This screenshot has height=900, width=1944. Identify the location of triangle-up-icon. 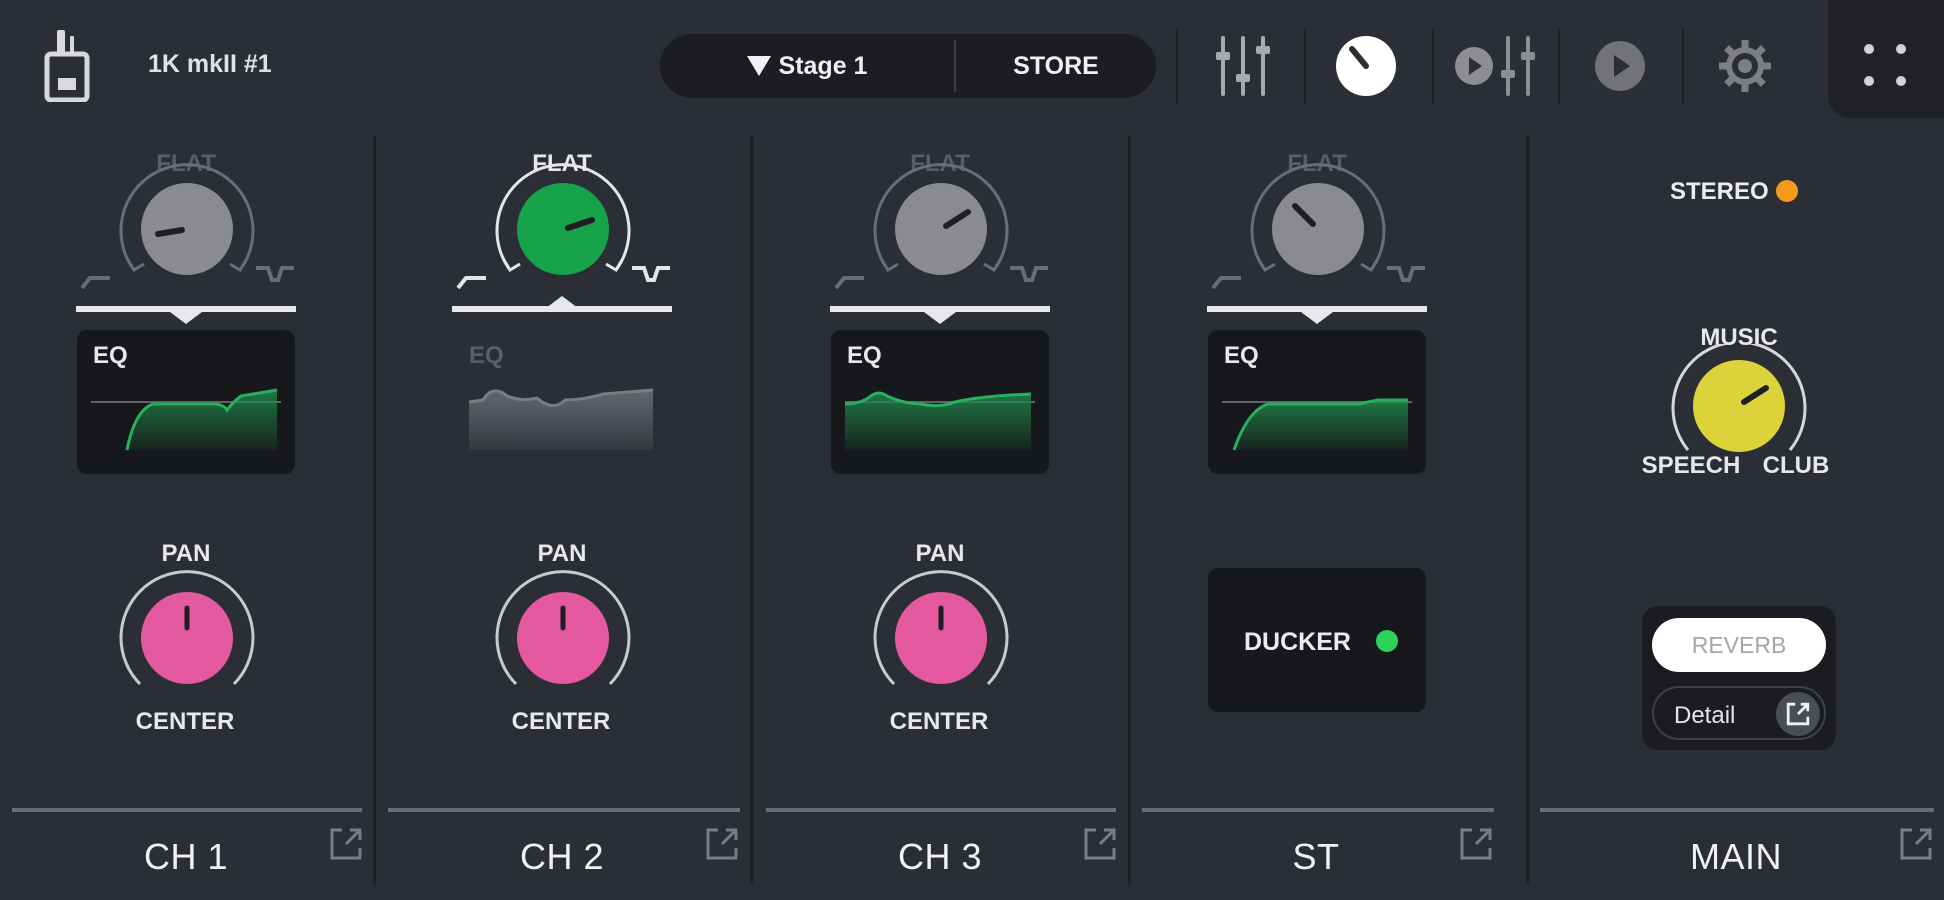
(562, 302).